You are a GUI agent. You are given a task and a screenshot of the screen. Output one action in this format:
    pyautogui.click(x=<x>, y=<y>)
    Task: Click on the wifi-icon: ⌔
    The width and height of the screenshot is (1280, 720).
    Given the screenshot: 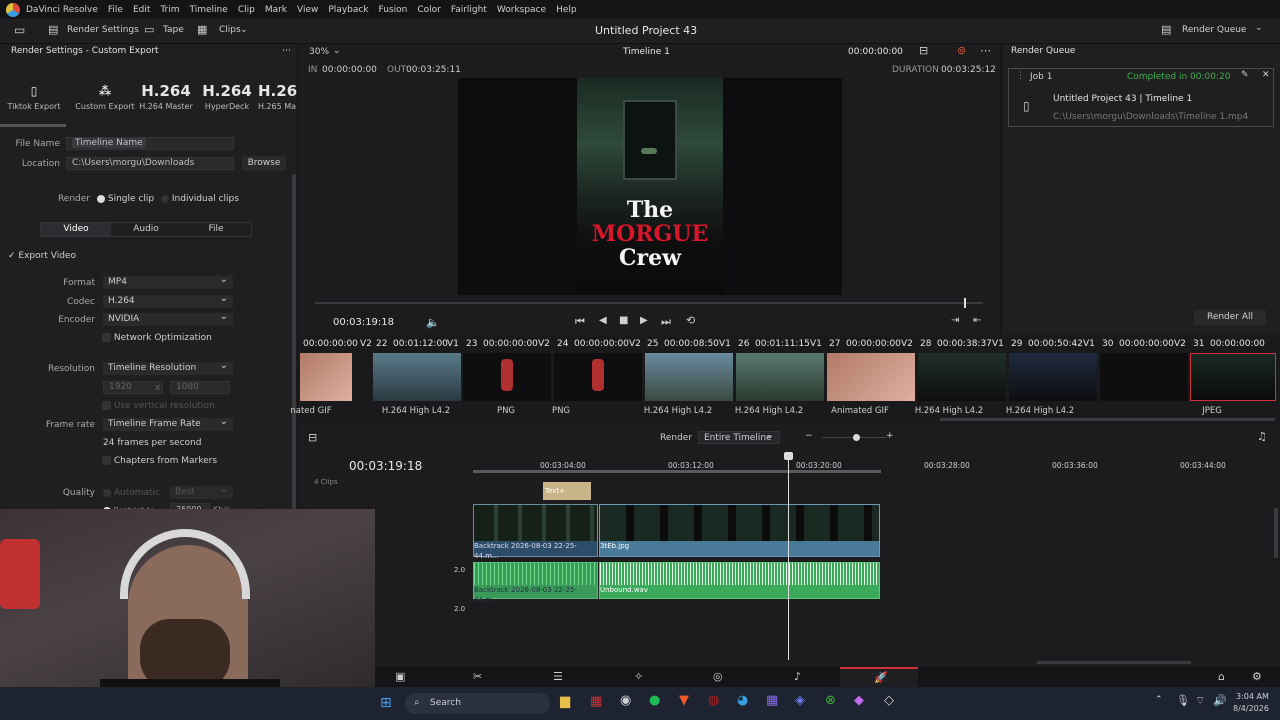 What is the action you would take?
    pyautogui.click(x=1200, y=701)
    